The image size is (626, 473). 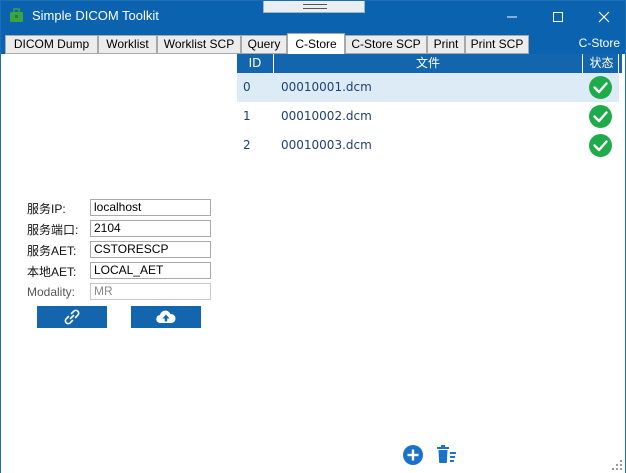 What do you see at coordinates (53, 230) in the screenshot?
I see `server-port-label: 服务端口:` at bounding box center [53, 230].